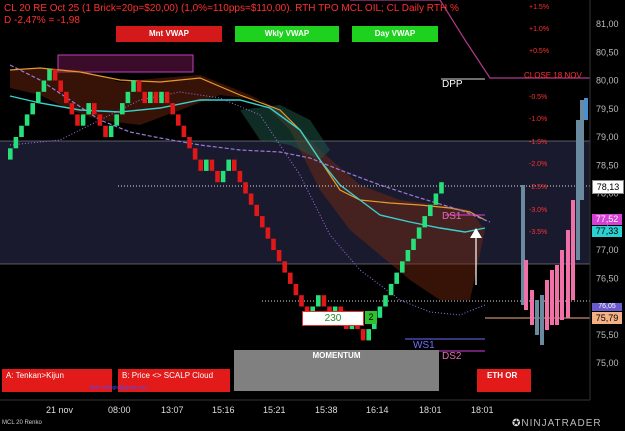  I want to click on time-tick: 21 nov, so click(60, 410).